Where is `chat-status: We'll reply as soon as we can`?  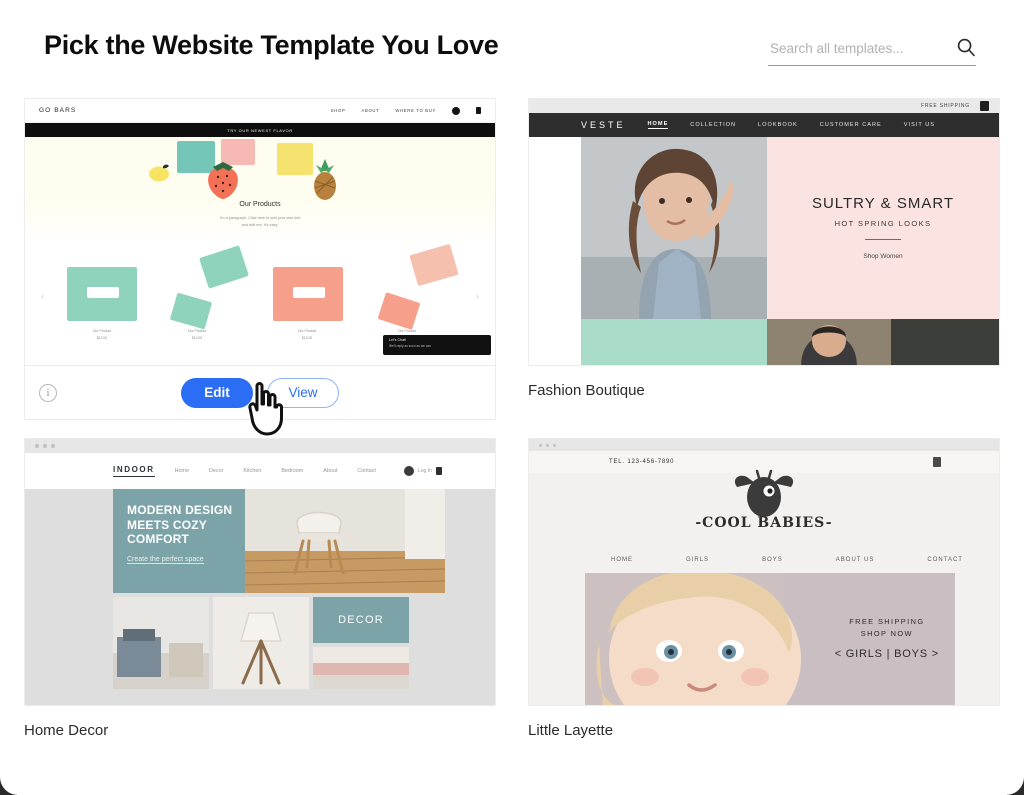 chat-status: We'll reply as soon as we can is located at coordinates (410, 346).